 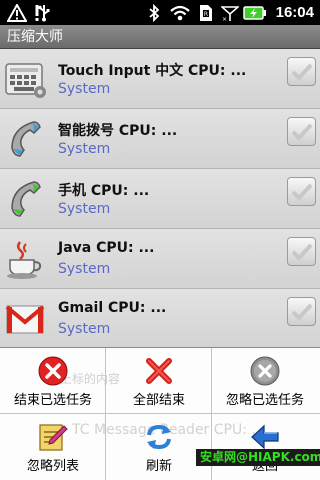 I want to click on refresh-button: 刷新, so click(x=159, y=447).